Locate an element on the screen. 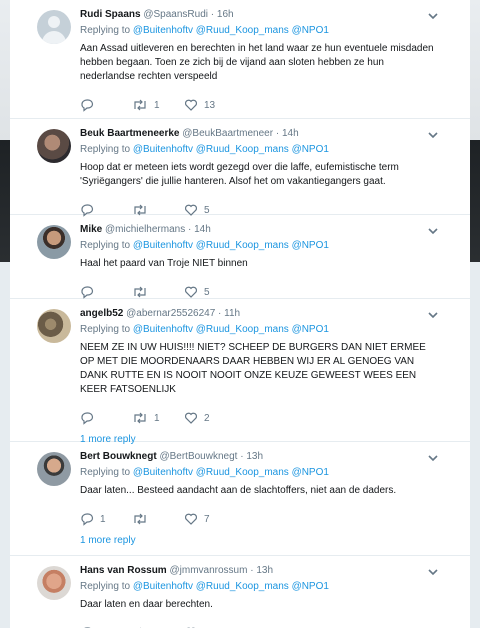 The height and width of the screenshot is (628, 480). like-button: 7 is located at coordinates (210, 519).